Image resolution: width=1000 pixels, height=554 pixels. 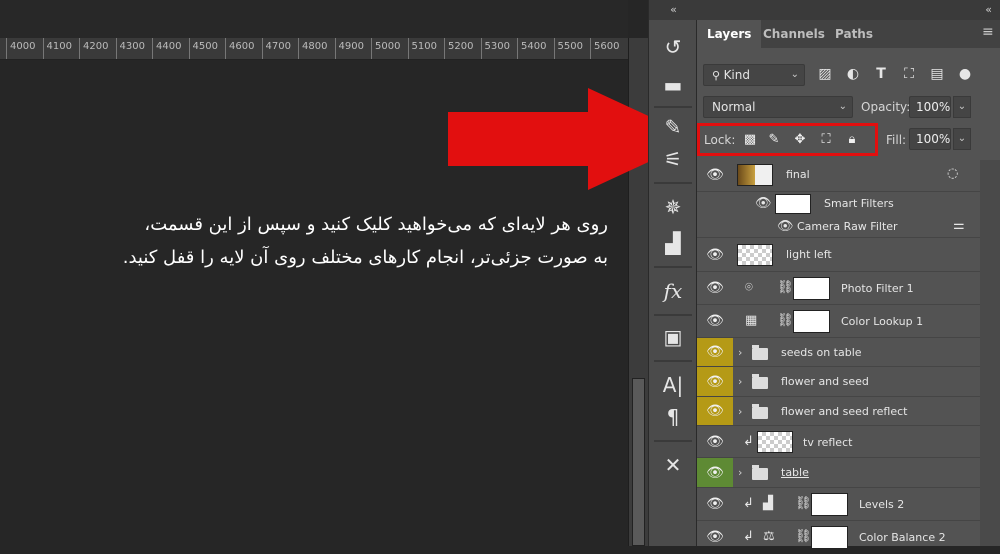 I want to click on camera-raw-filter-row: 👁︎ Camera Raw Filter ⚌, so click(x=838, y=226).